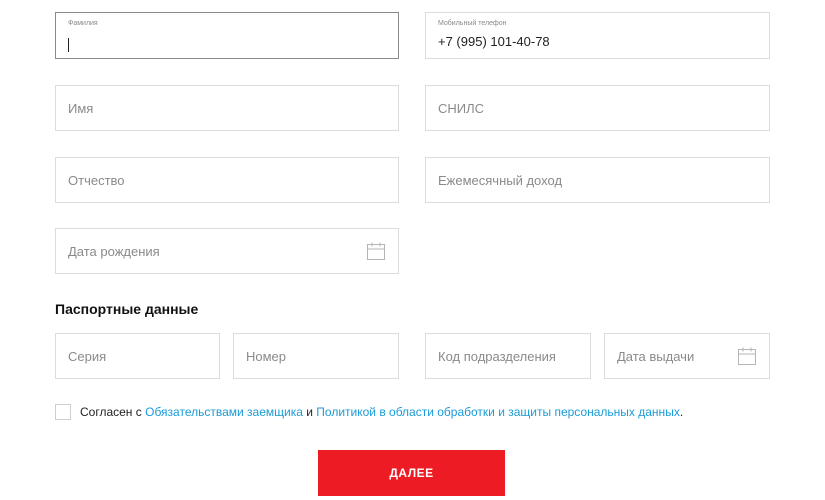 This screenshot has width=825, height=500. I want to click on passport-section-title: Паспортные данные, so click(127, 309).